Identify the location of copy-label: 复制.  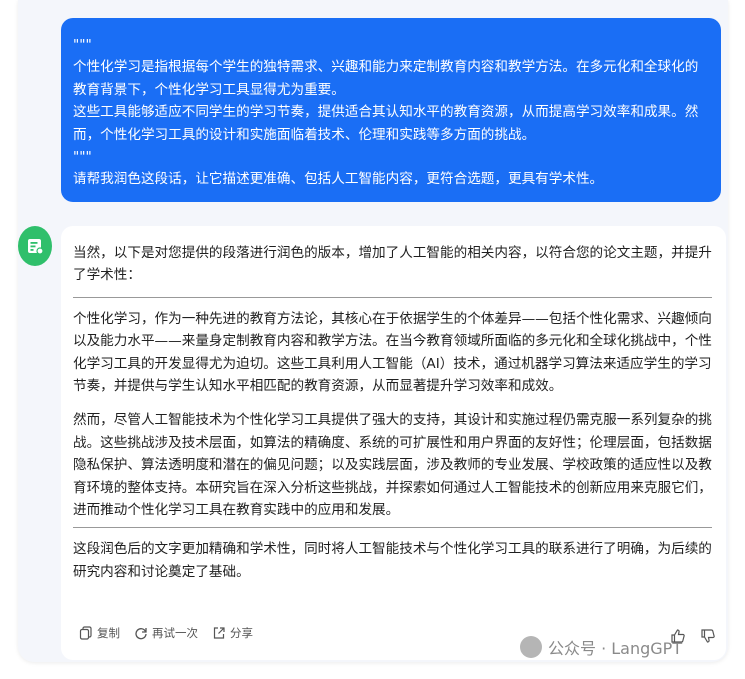
(108, 632).